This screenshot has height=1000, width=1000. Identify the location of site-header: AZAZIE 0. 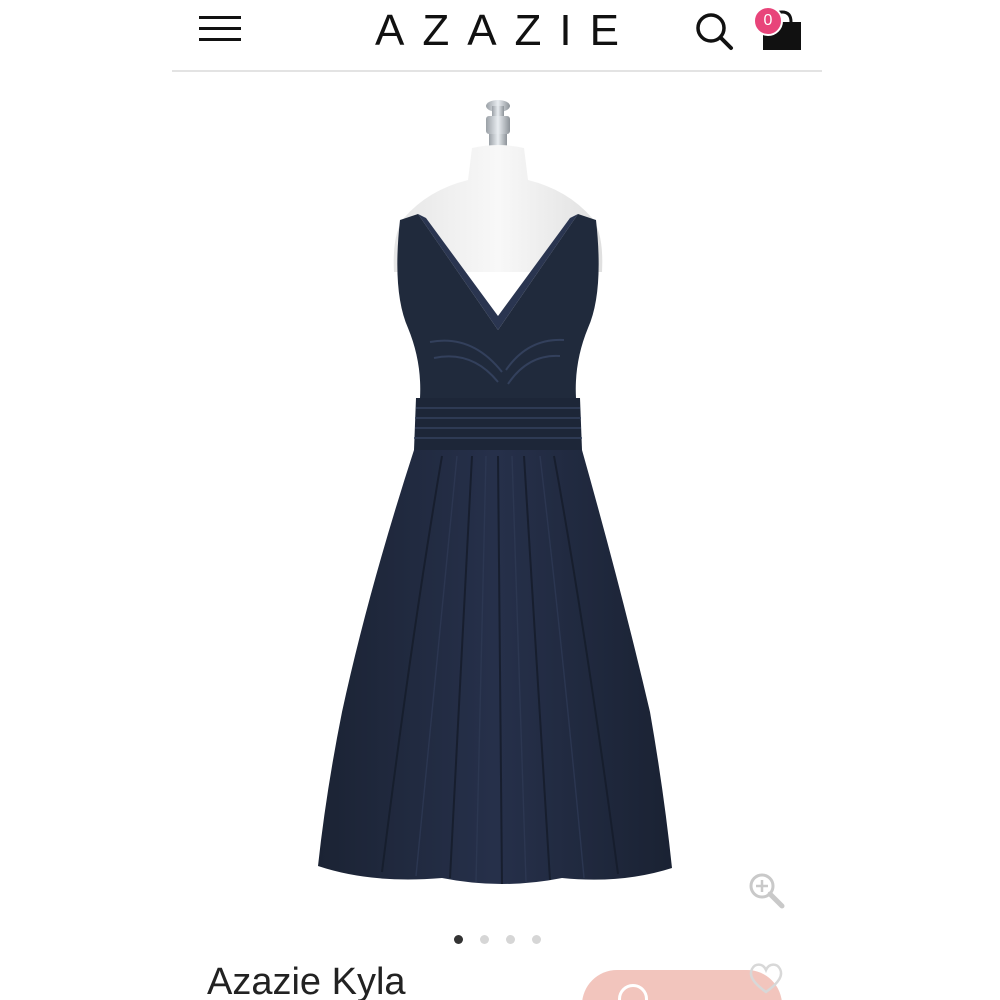
(497, 36).